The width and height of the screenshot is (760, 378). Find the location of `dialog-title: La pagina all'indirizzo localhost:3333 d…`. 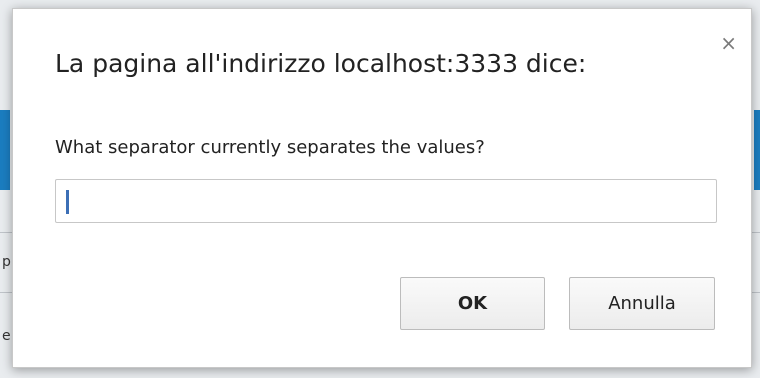

dialog-title: La pagina all'indirizzo localhost:3333 d… is located at coordinates (321, 63).